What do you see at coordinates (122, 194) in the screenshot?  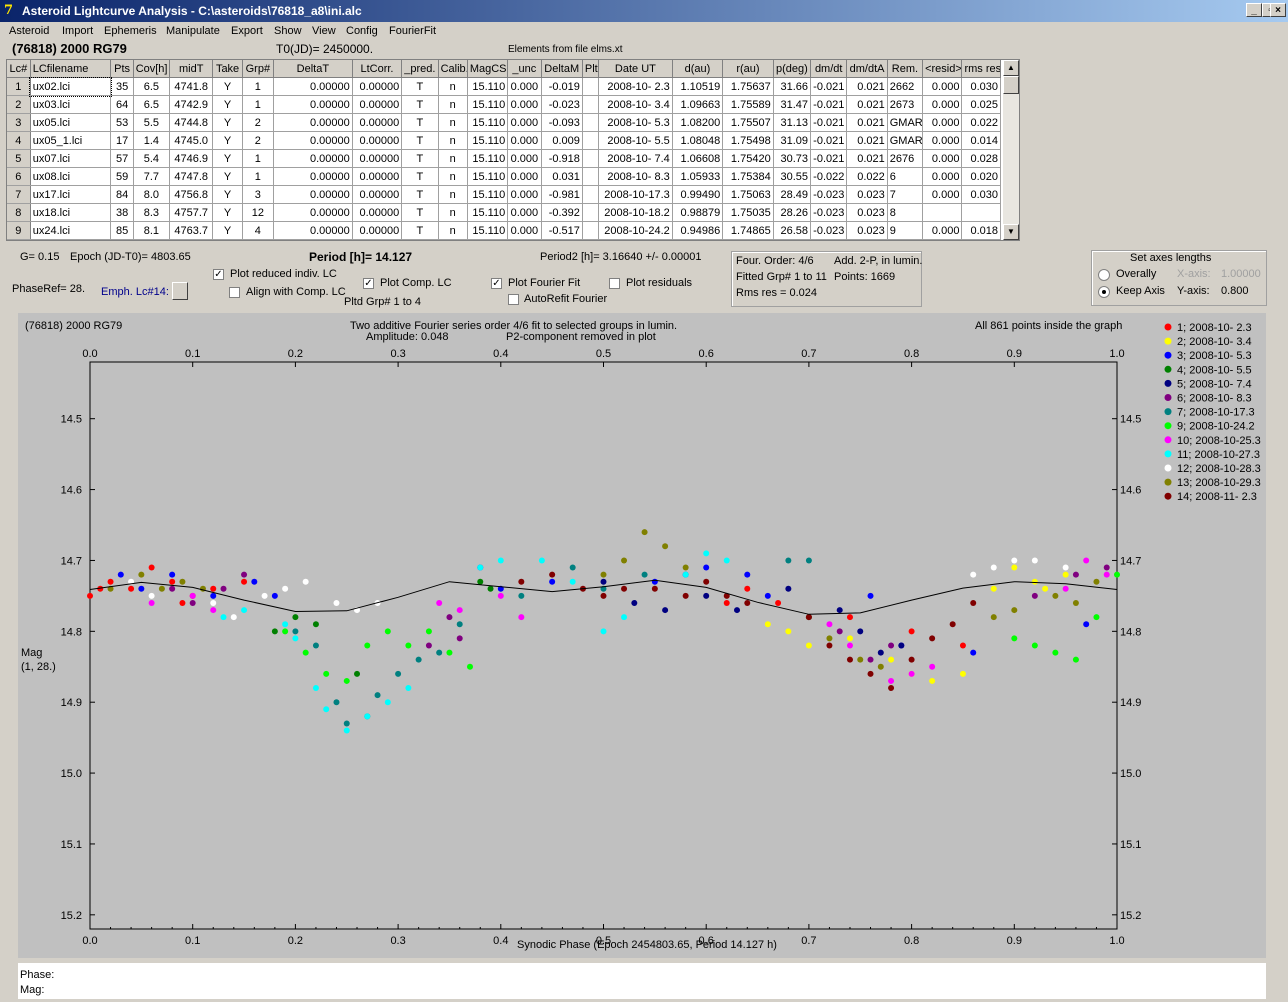 I see `table-cell: 84` at bounding box center [122, 194].